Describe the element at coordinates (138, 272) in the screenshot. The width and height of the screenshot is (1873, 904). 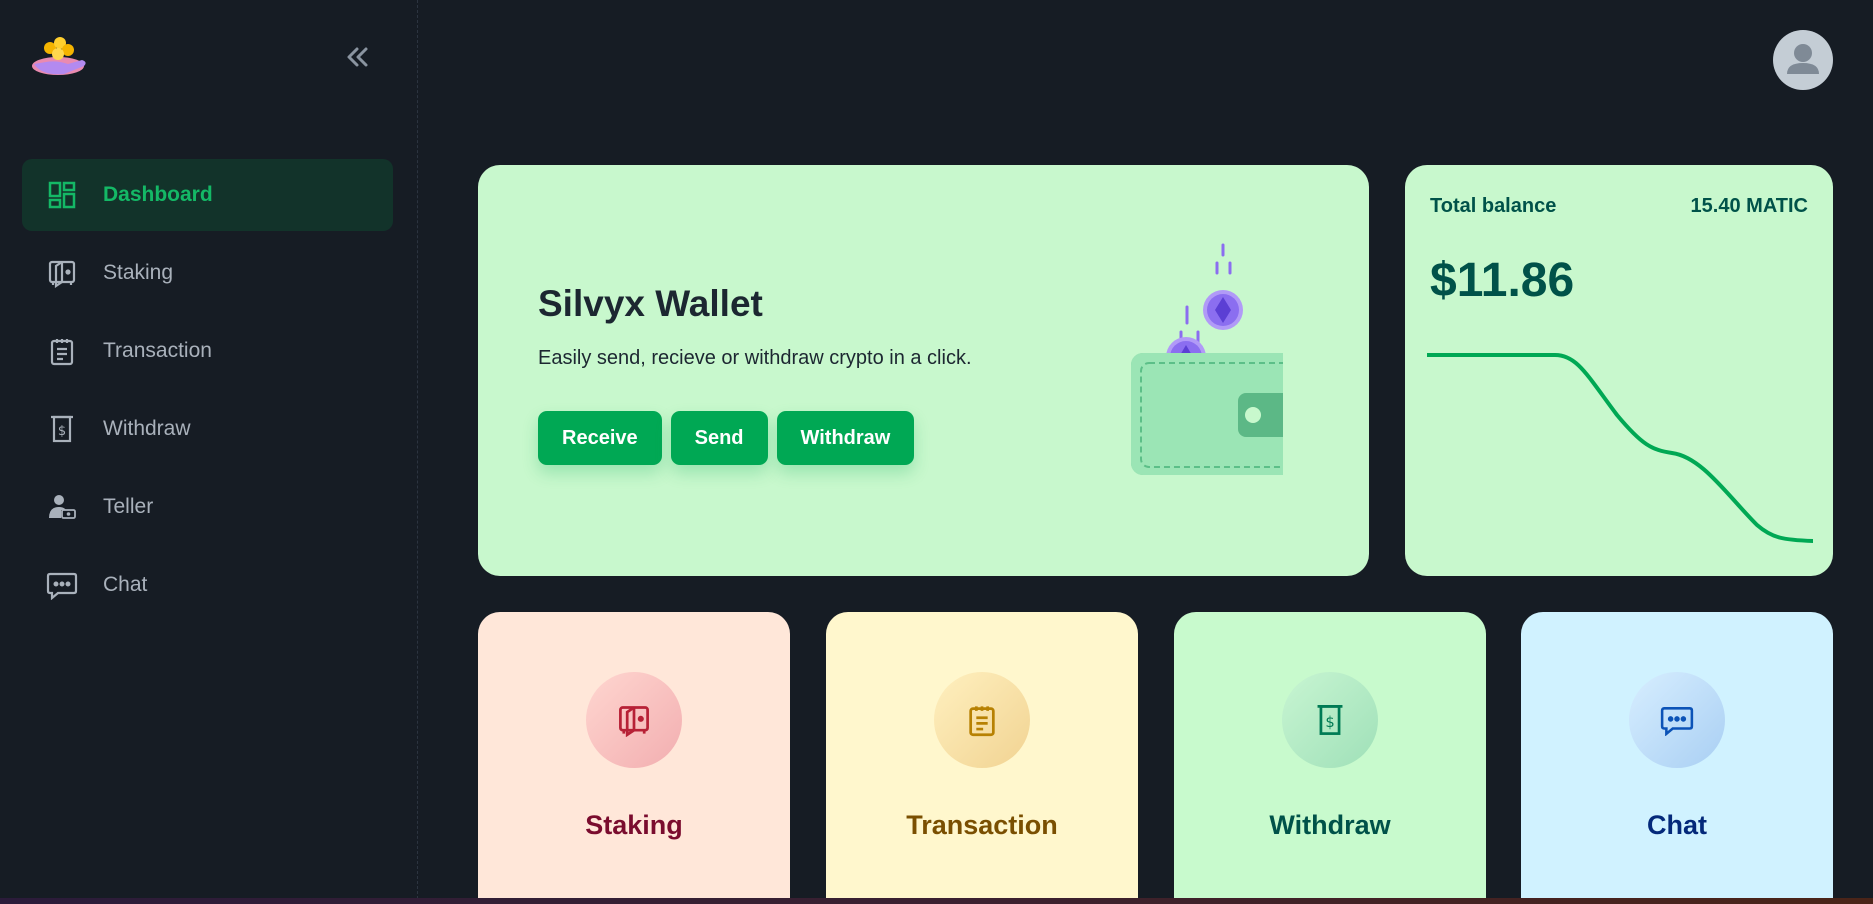
I see `sidebar-item-label: Staking` at that location.